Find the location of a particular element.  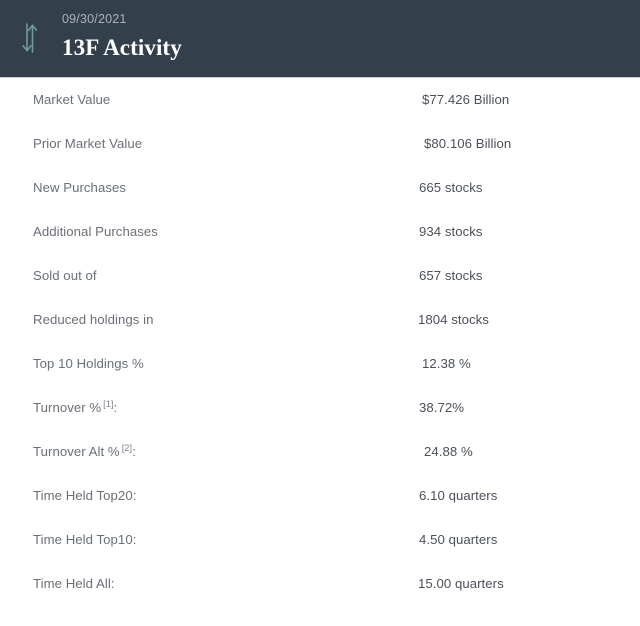

table-row: Sold out of 657 stocks is located at coordinates (320, 276).